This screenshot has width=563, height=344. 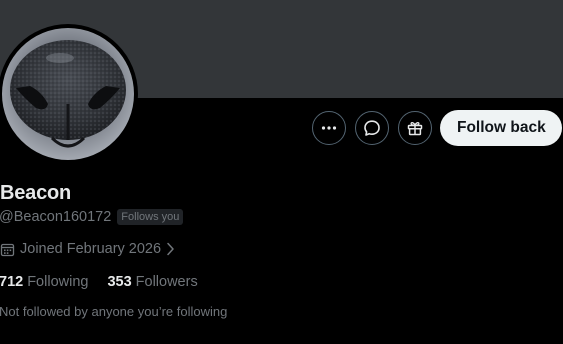 I want to click on profile-avatar, so click(x=69, y=94).